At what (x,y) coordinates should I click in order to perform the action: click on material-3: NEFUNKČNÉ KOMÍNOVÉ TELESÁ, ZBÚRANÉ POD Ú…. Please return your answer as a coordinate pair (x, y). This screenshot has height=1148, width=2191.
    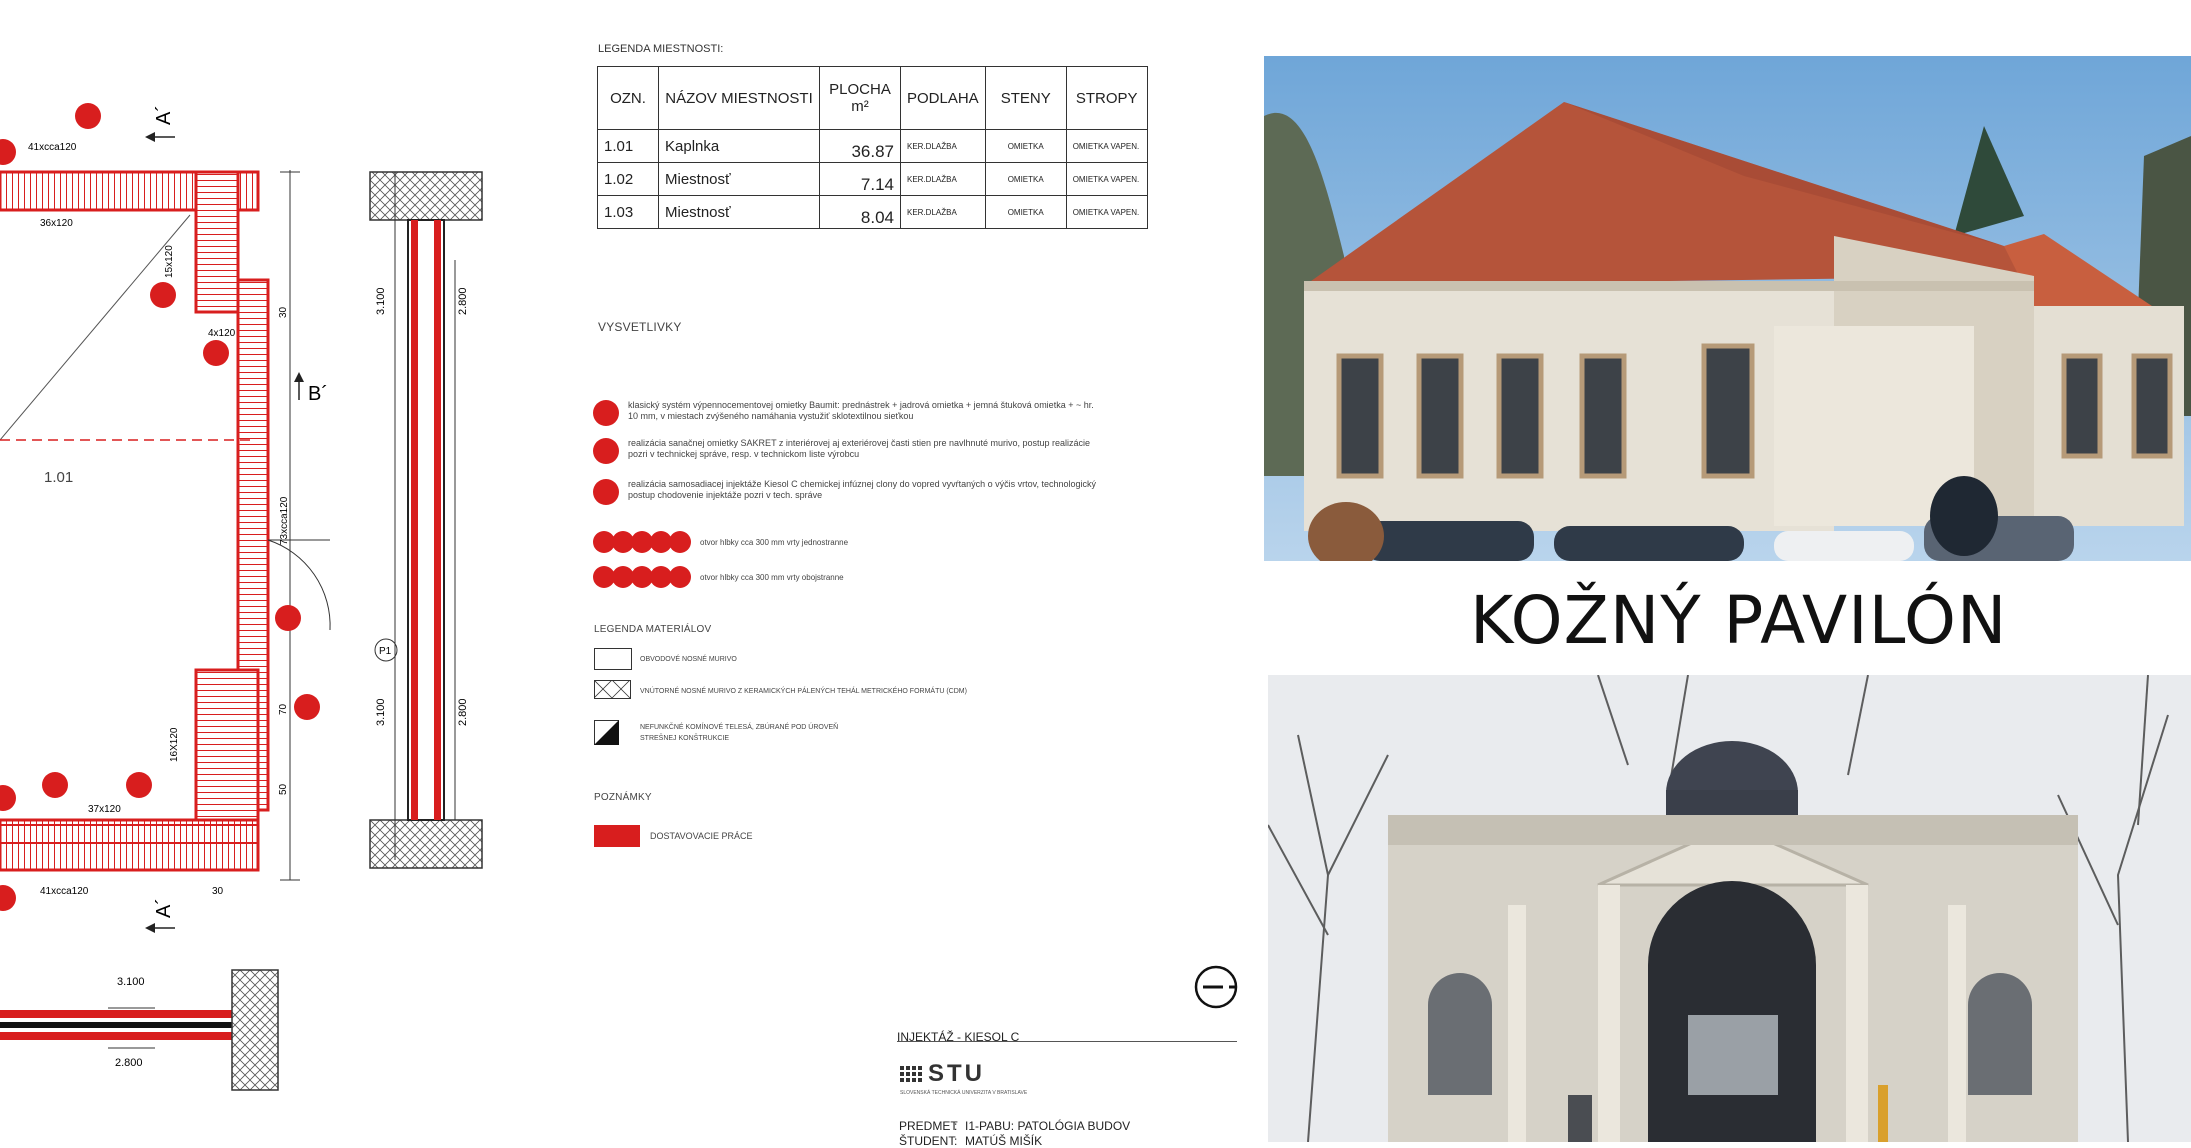
    Looking at the image, I should click on (739, 733).